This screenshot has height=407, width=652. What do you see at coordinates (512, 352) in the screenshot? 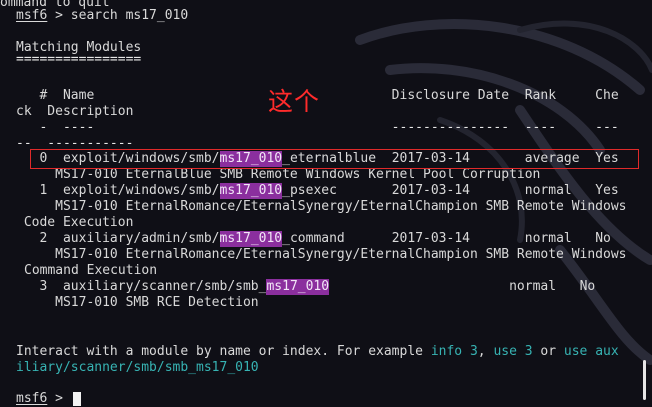
I see `use-command-link: use 3` at bounding box center [512, 352].